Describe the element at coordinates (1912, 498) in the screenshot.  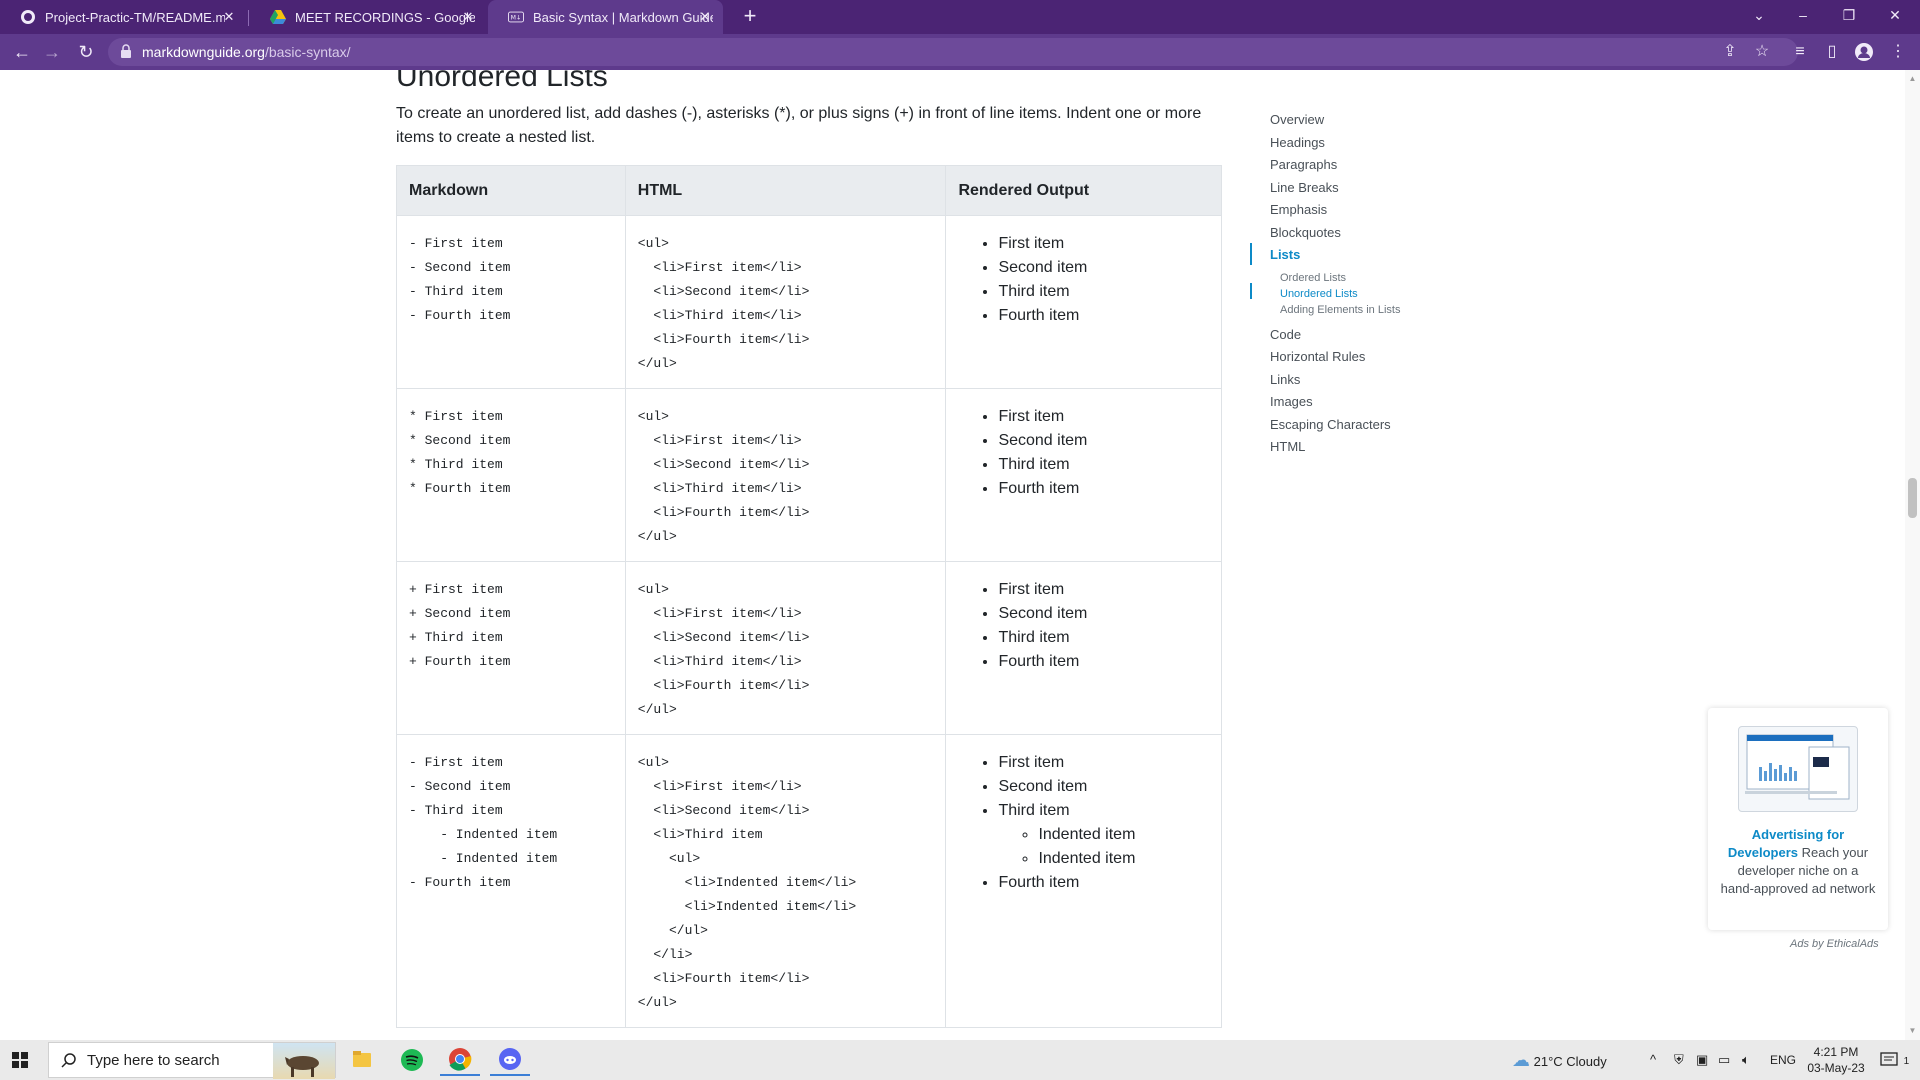
I see `scrollbar-thumb` at that location.